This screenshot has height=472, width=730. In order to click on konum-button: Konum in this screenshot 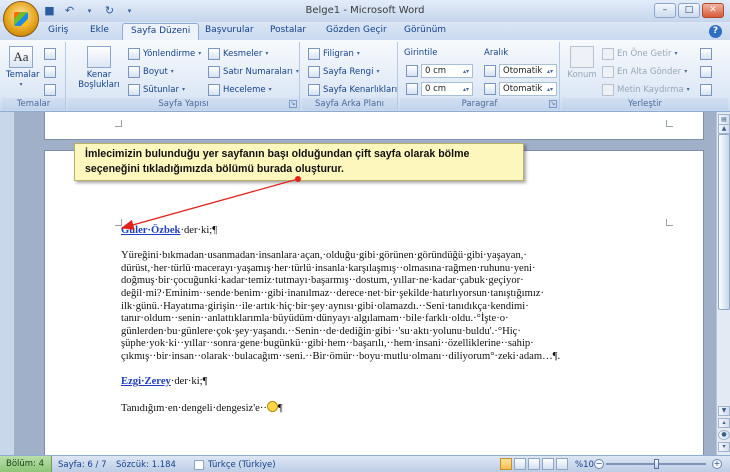, I will do `click(582, 63)`.